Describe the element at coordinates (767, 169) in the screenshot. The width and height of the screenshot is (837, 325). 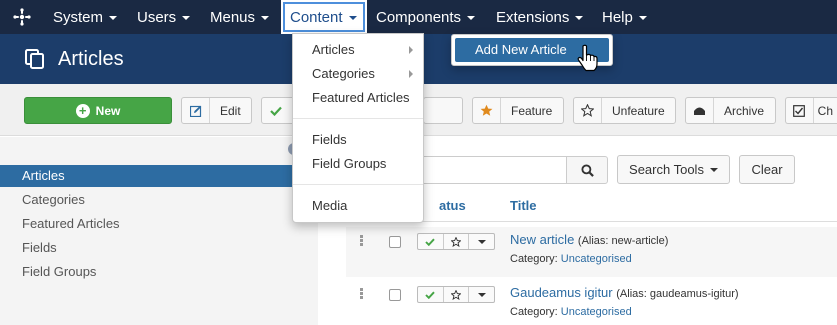
I see `clear-button: Clear` at that location.